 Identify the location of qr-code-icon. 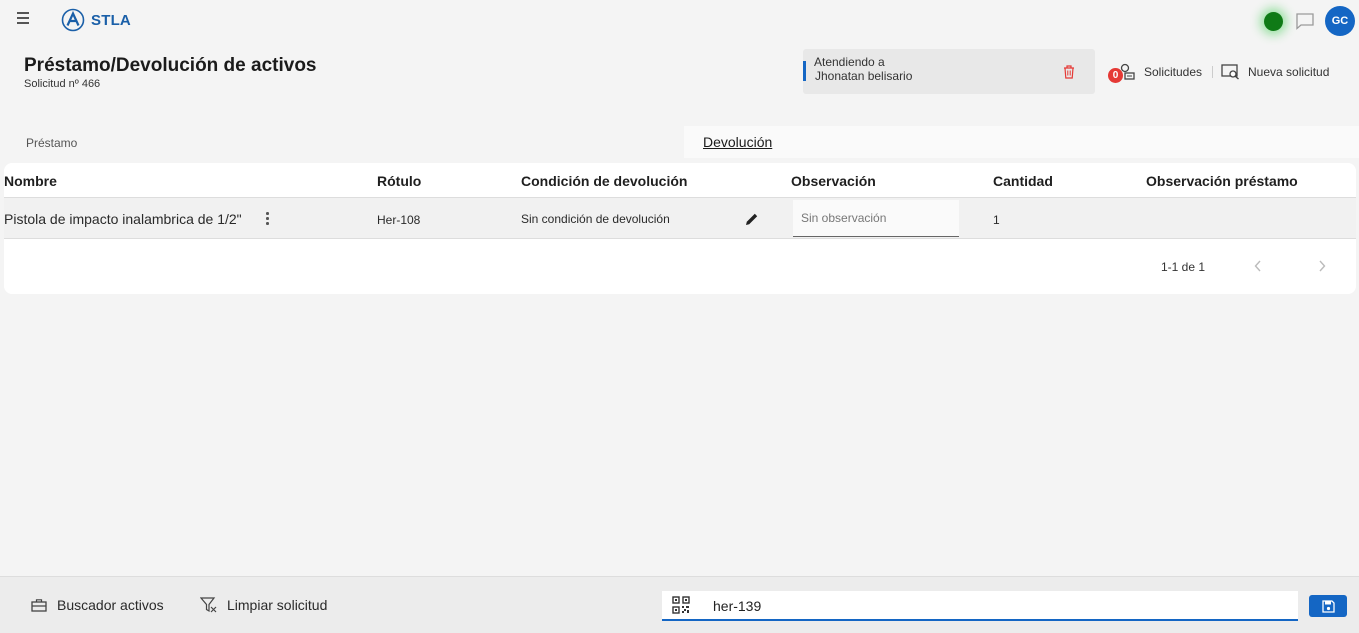
(681, 605).